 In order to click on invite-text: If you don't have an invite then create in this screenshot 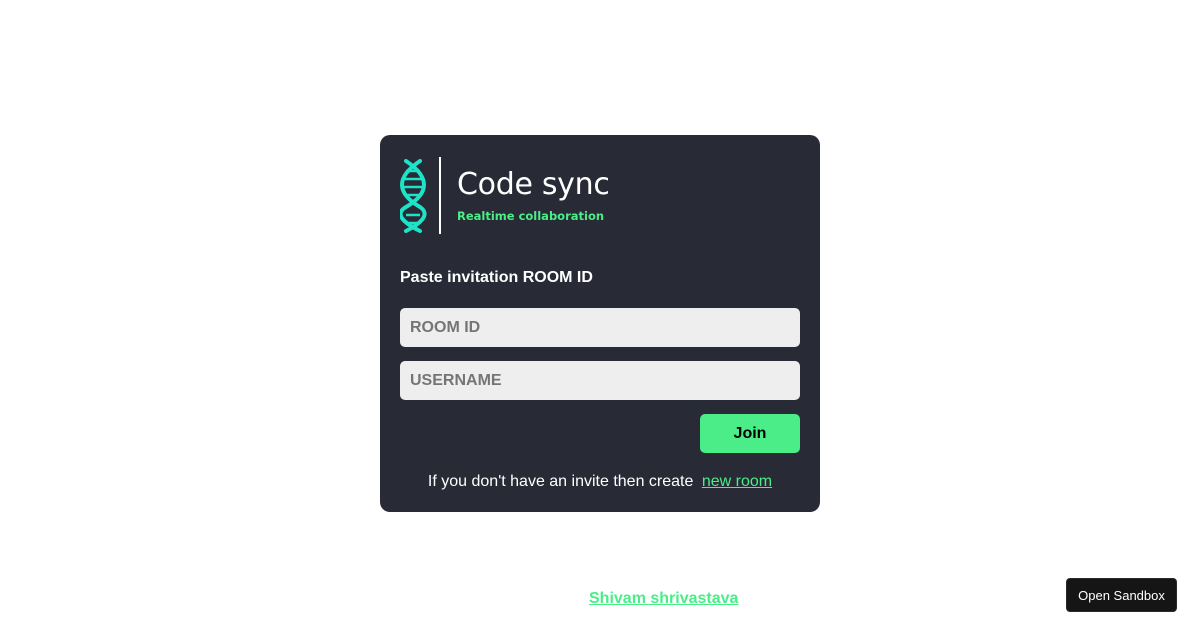, I will do `click(560, 481)`.